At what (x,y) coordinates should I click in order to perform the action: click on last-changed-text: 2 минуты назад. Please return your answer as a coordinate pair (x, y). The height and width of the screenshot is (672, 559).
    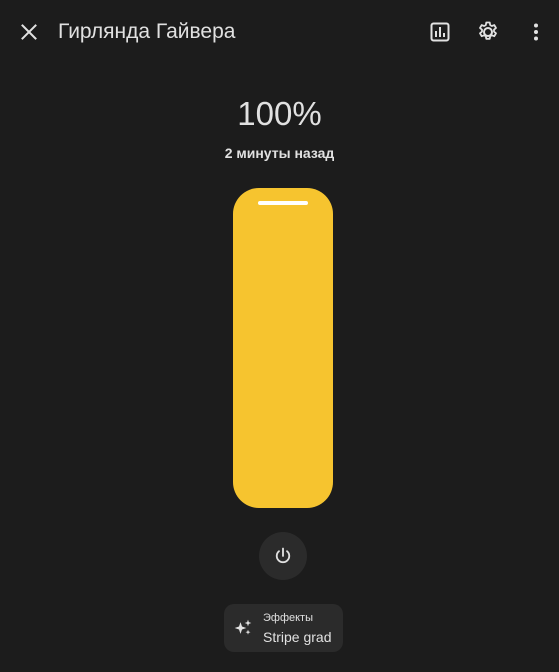
    Looking at the image, I should click on (279, 153).